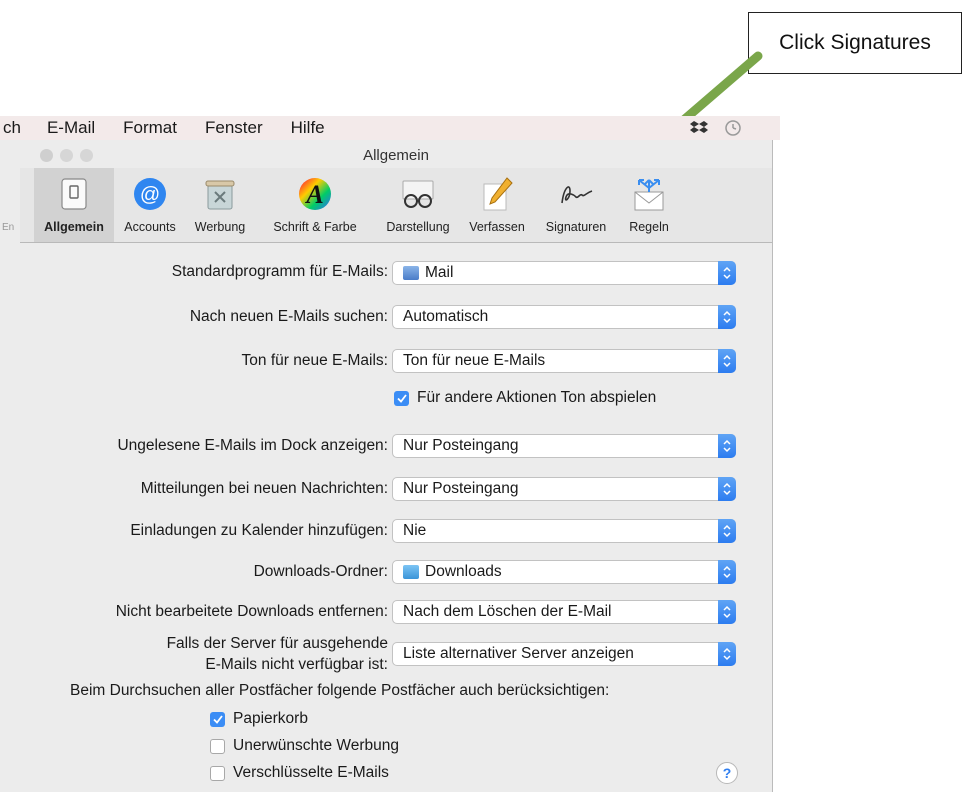 Image resolution: width=968 pixels, height=792 pixels. Describe the element at coordinates (277, 643) in the screenshot. I see `label-line: Falls der Server für ausgehende` at that location.